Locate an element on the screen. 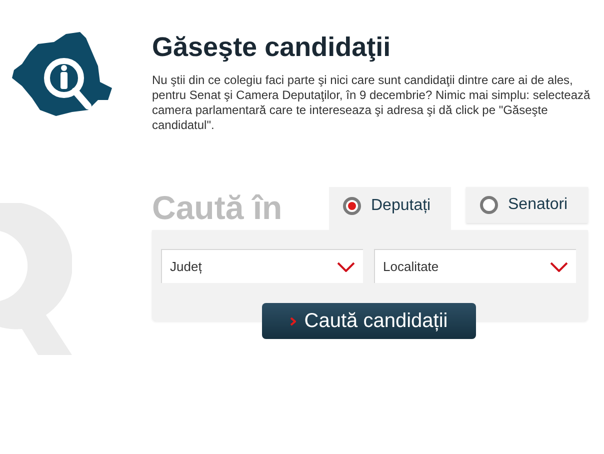 This screenshot has width=604, height=454. search-tab: Senatori is located at coordinates (527, 205).